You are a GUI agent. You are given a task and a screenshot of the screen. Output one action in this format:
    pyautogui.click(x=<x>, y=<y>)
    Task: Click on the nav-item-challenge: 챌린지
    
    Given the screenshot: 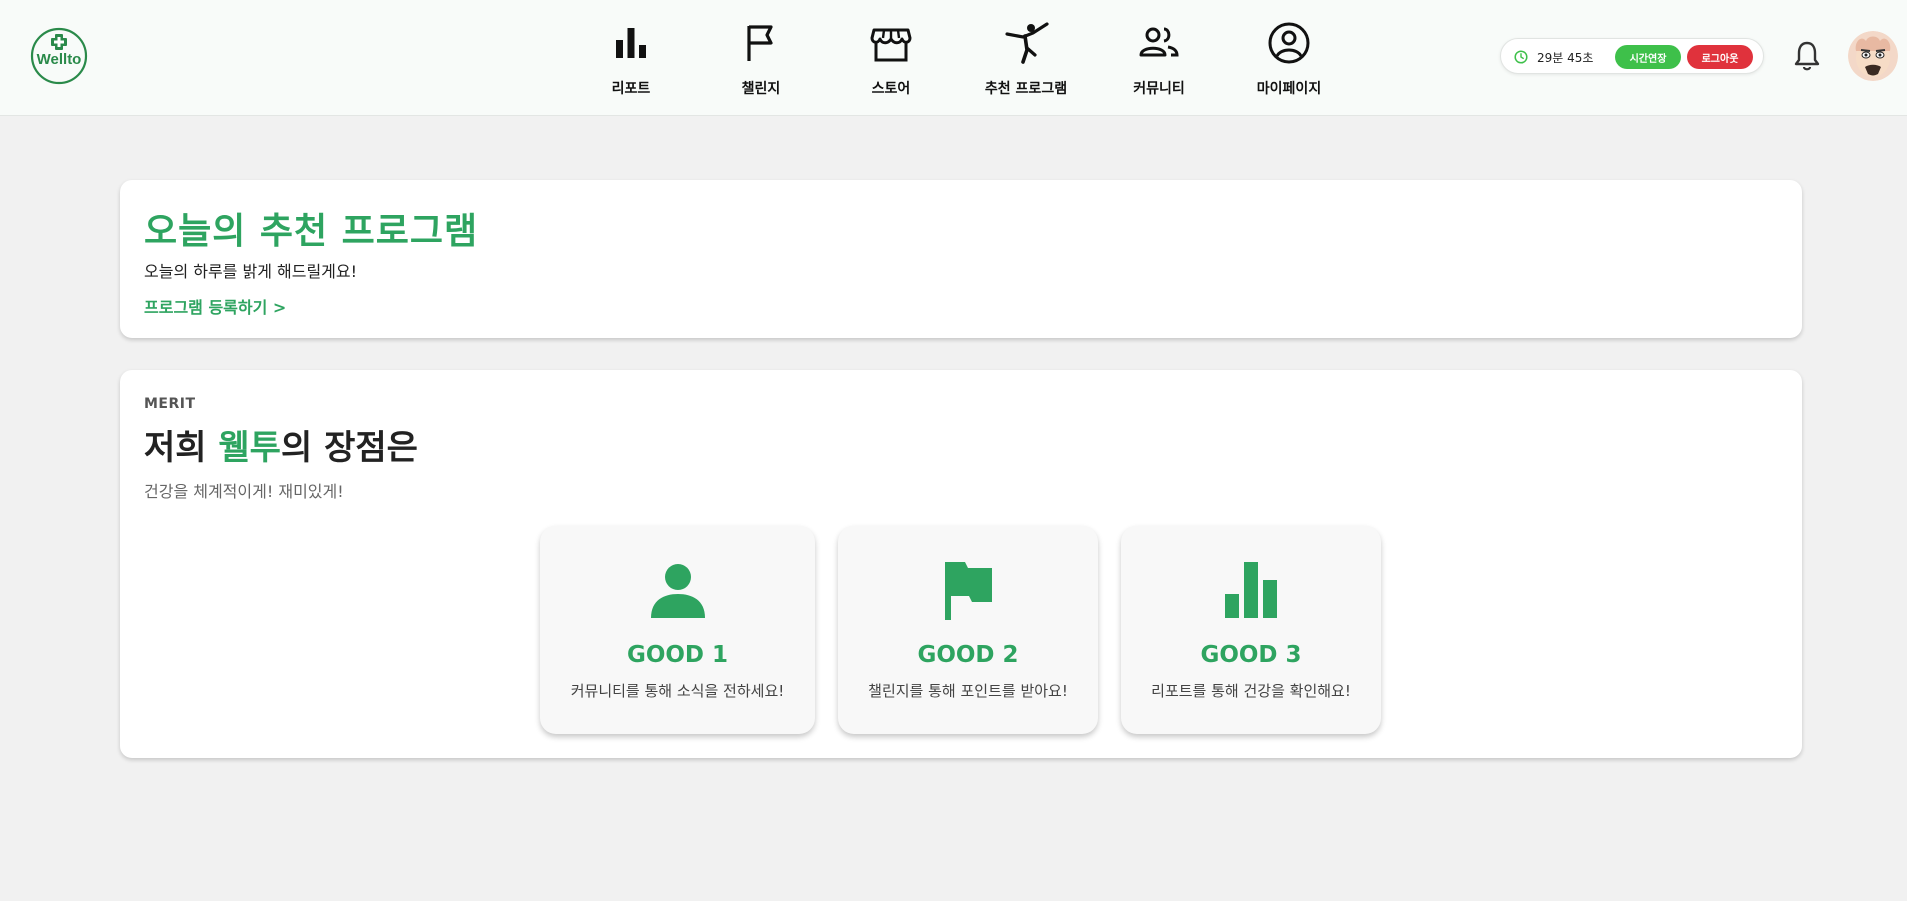 What is the action you would take?
    pyautogui.click(x=761, y=63)
    